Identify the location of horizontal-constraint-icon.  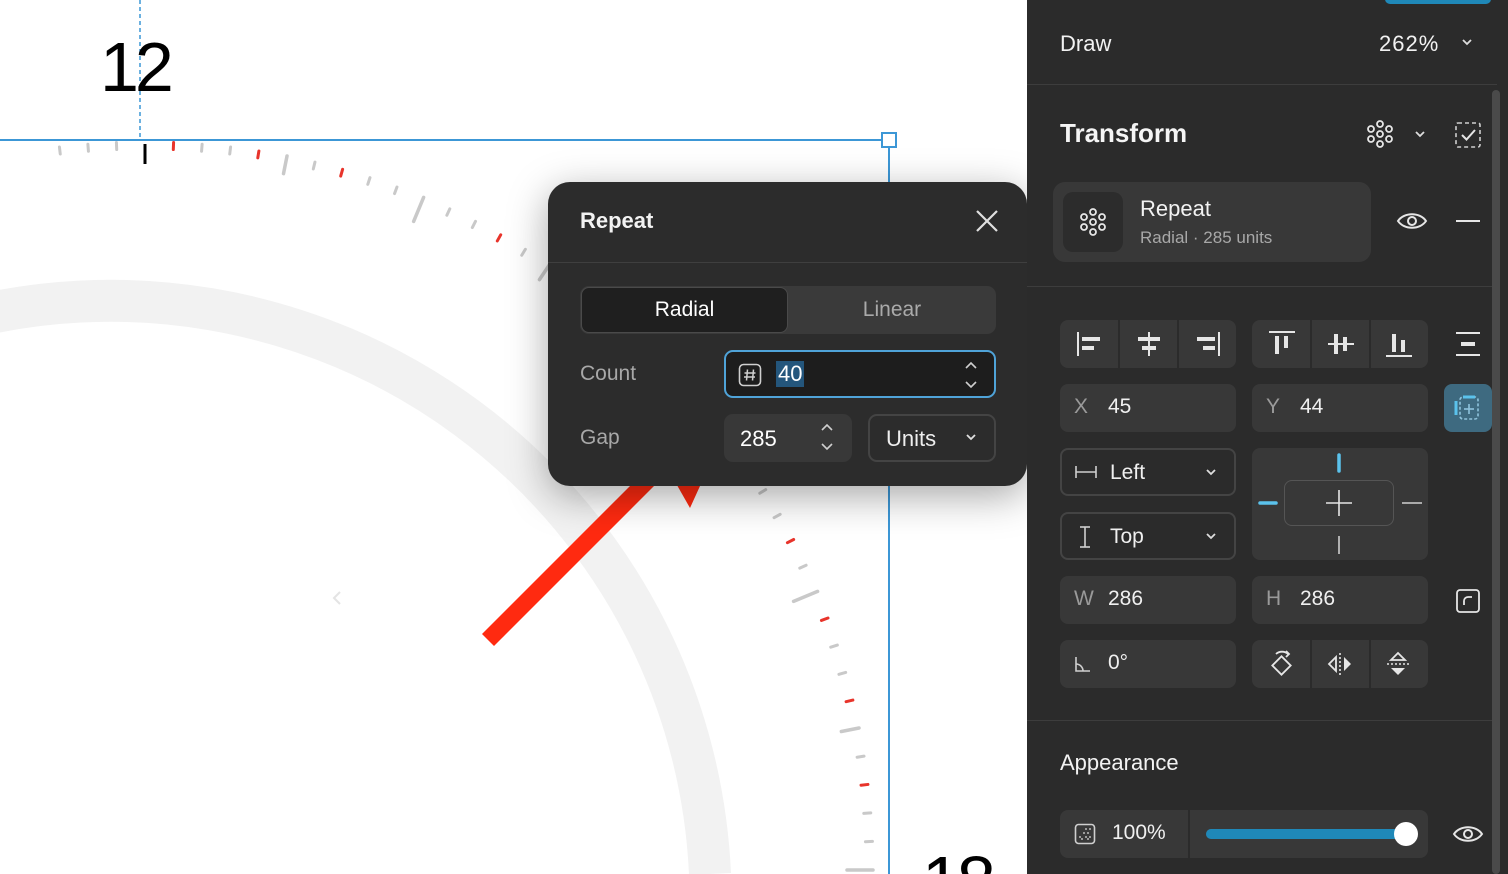
(1086, 472).